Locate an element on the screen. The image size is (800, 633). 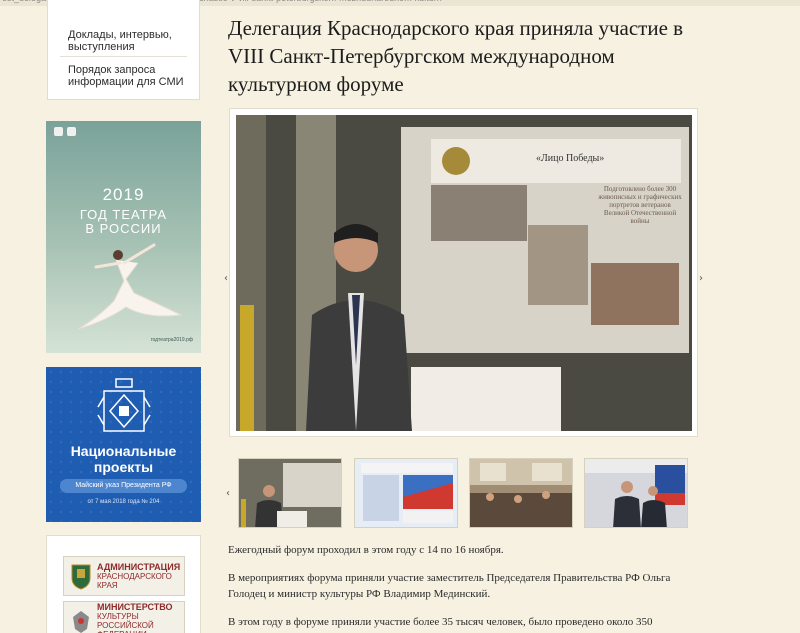
link-admin-line3: КРАЯ is located at coordinates (107, 585).